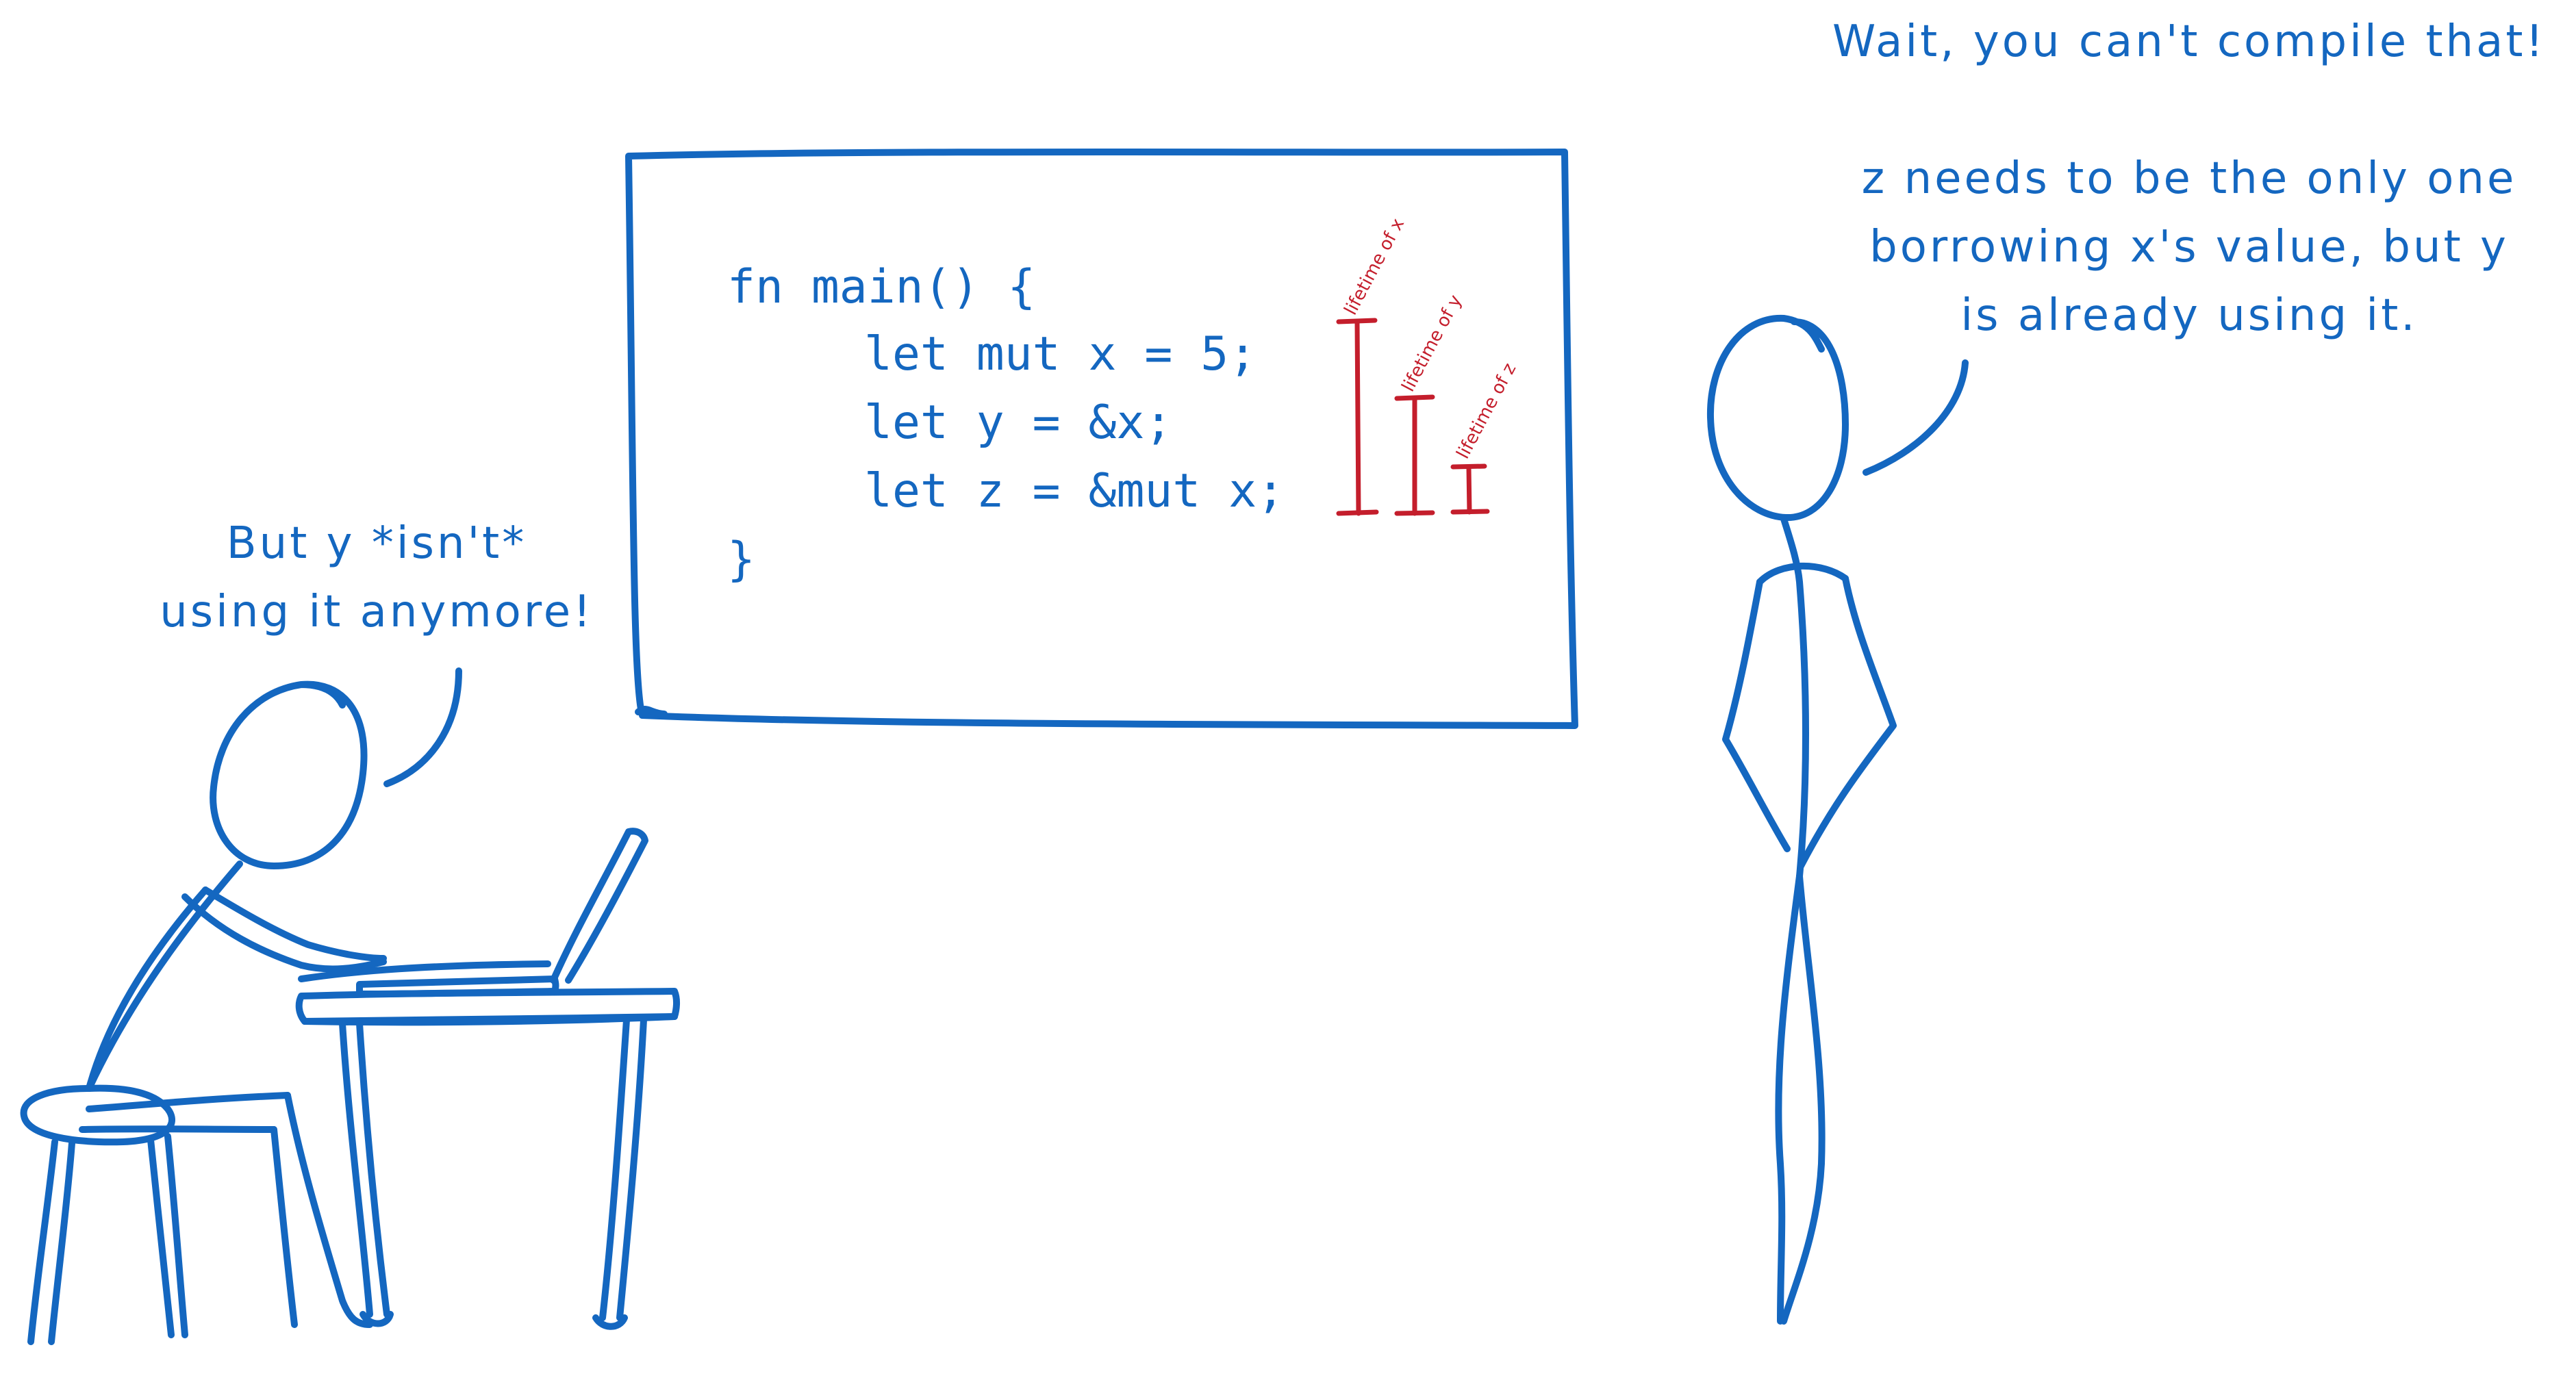 The image size is (2576, 1378). What do you see at coordinates (289, 774) in the screenshot?
I see `seated-person-head` at bounding box center [289, 774].